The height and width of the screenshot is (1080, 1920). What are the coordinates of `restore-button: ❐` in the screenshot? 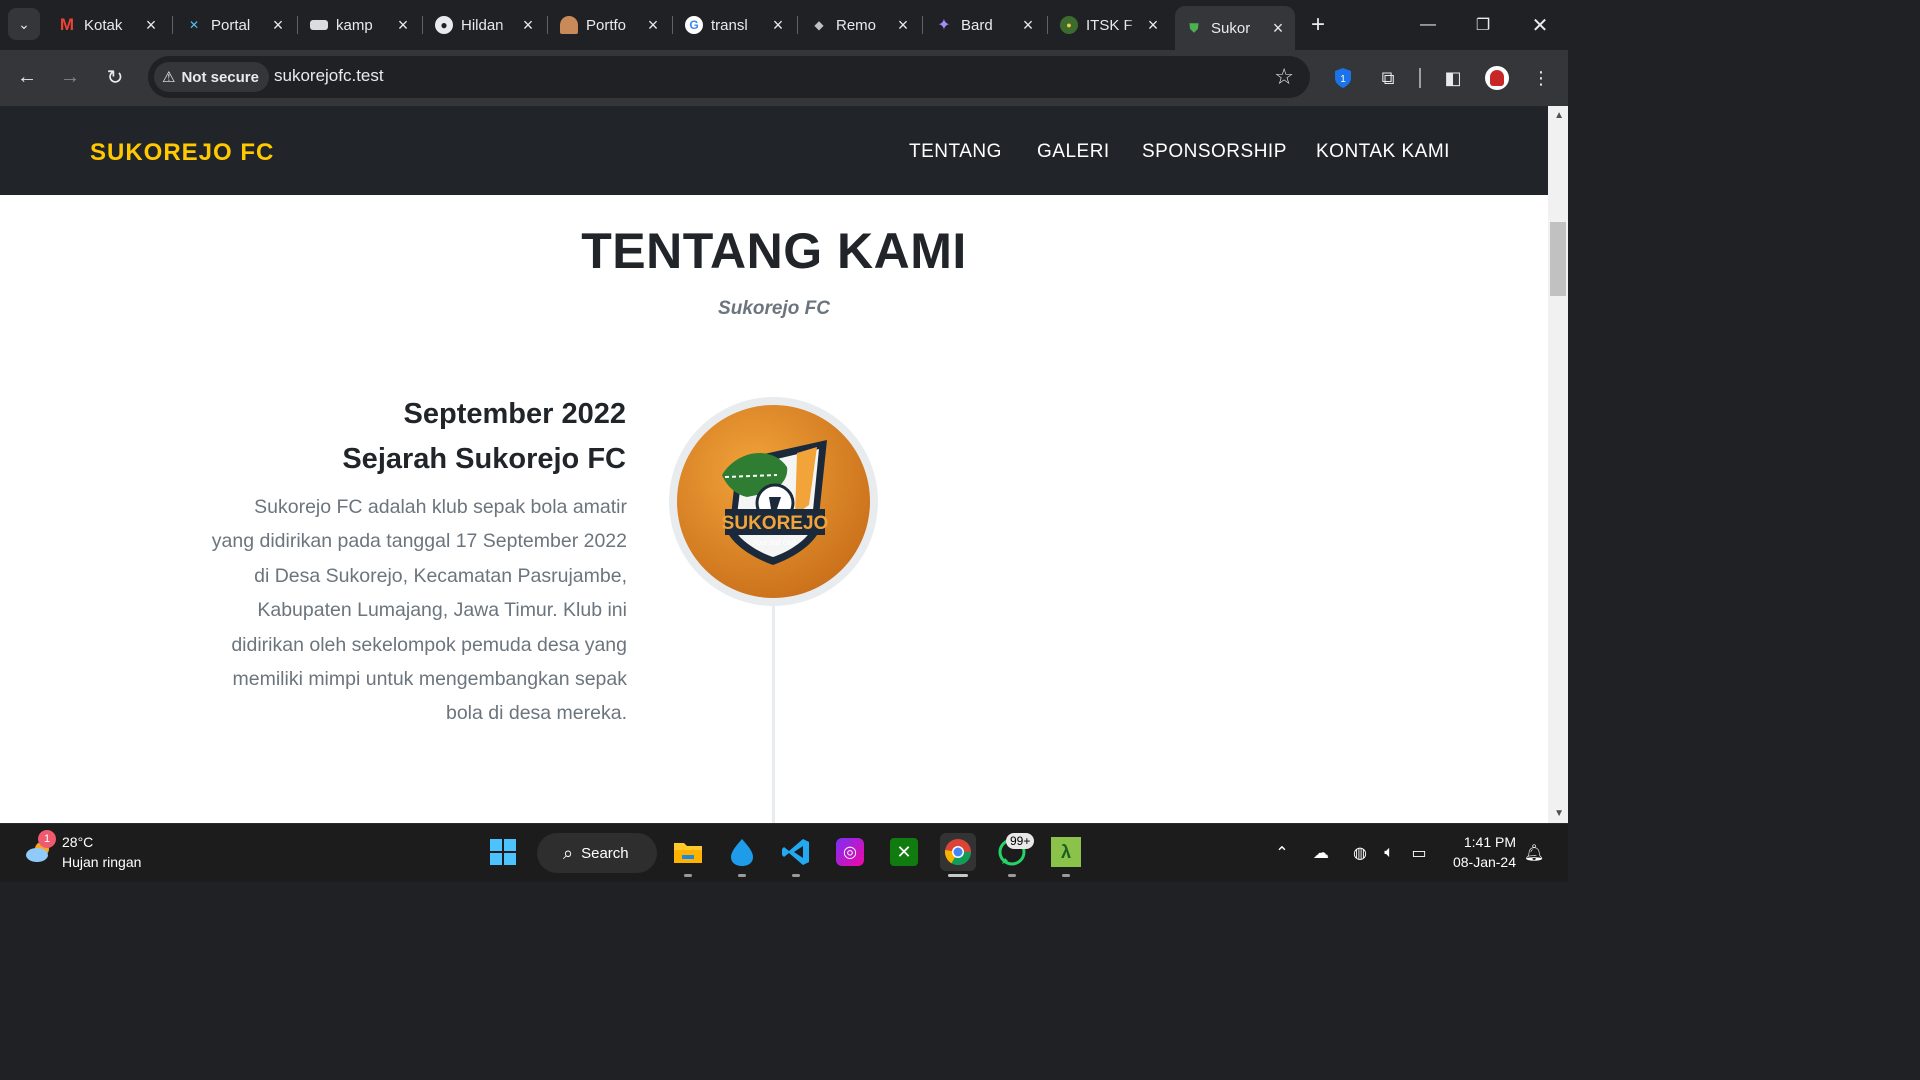 It's located at (1483, 25).